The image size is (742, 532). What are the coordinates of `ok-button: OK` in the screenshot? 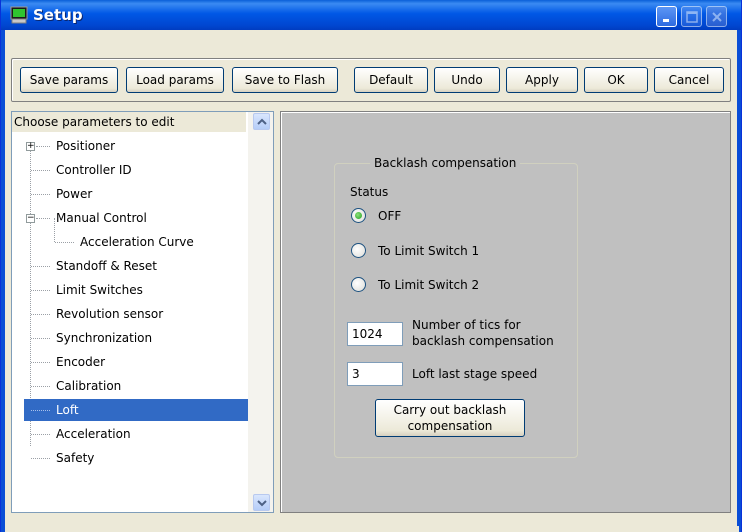 It's located at (616, 80).